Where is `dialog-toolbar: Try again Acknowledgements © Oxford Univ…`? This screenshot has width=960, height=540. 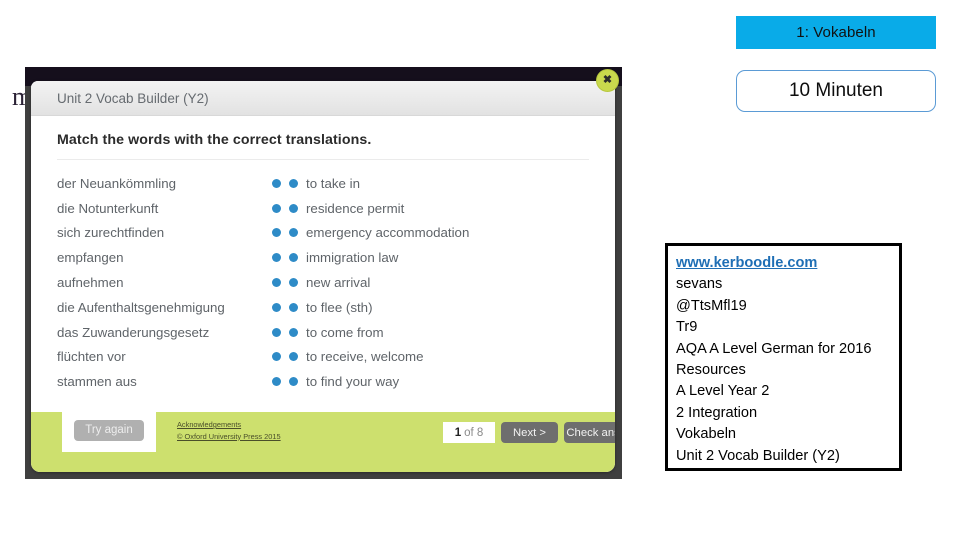 dialog-toolbar: Try again Acknowledgements © Oxford Univ… is located at coordinates (323, 440).